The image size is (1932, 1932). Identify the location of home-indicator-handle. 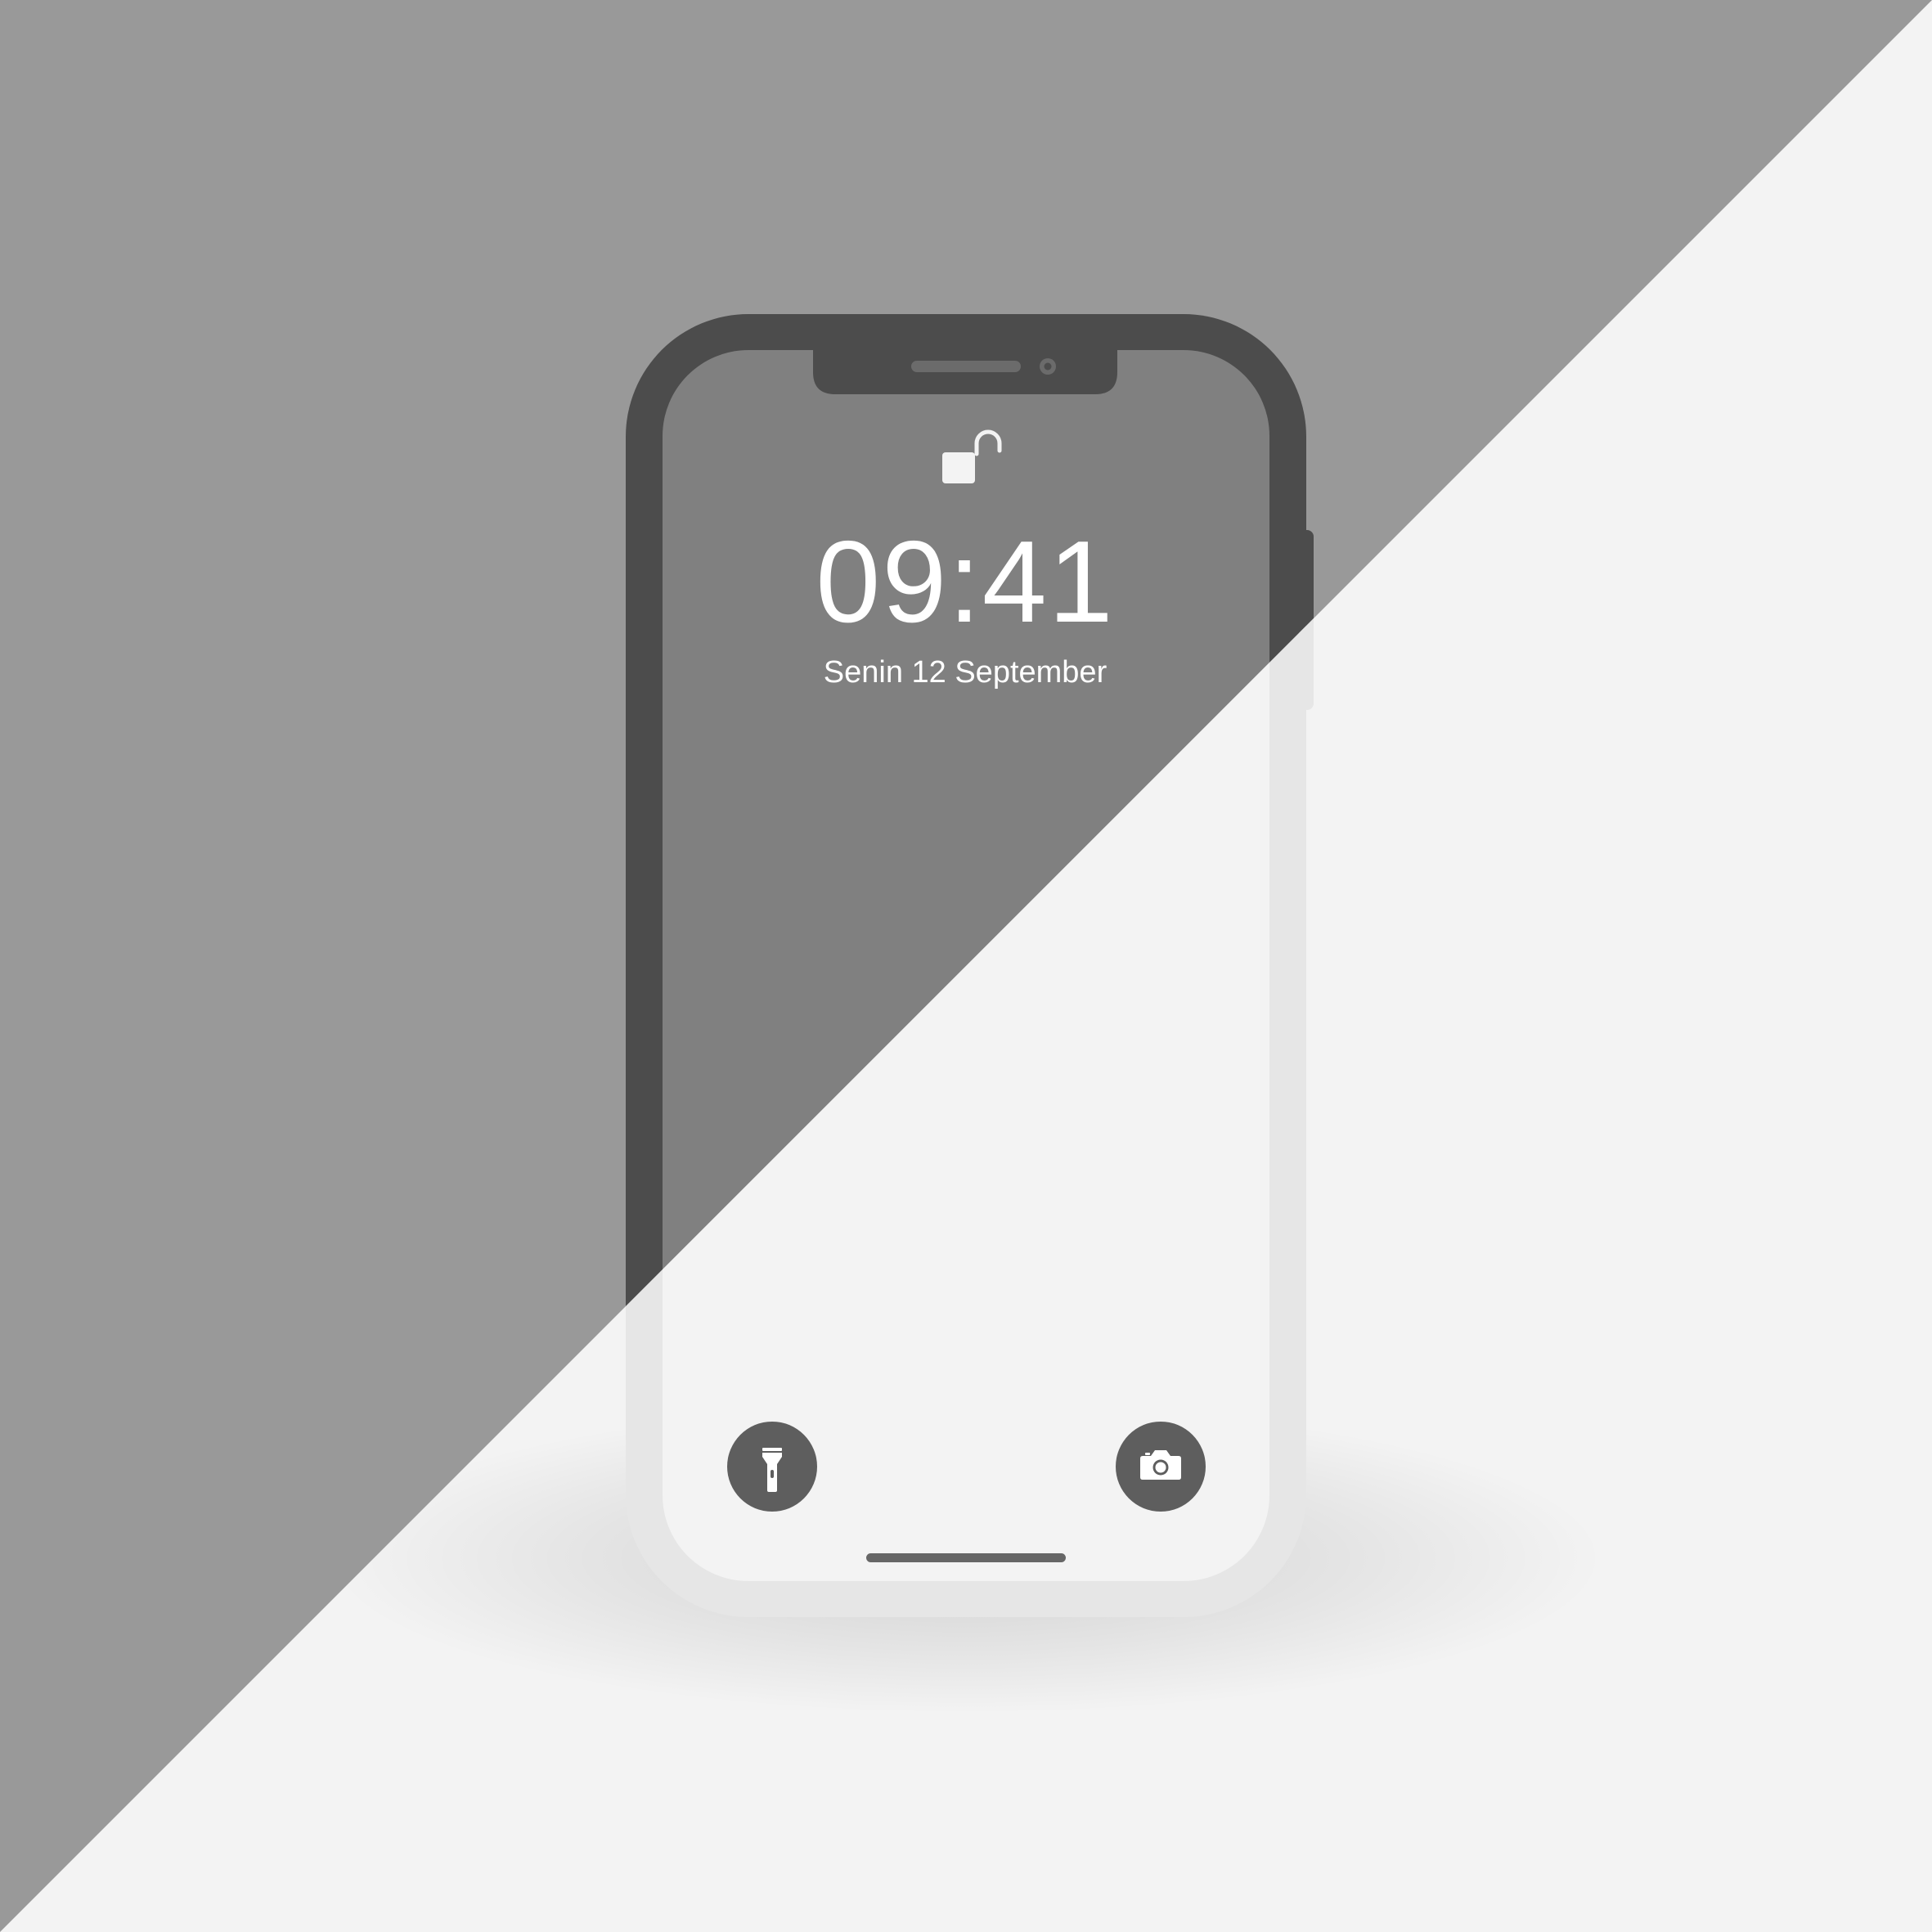
(966, 1558).